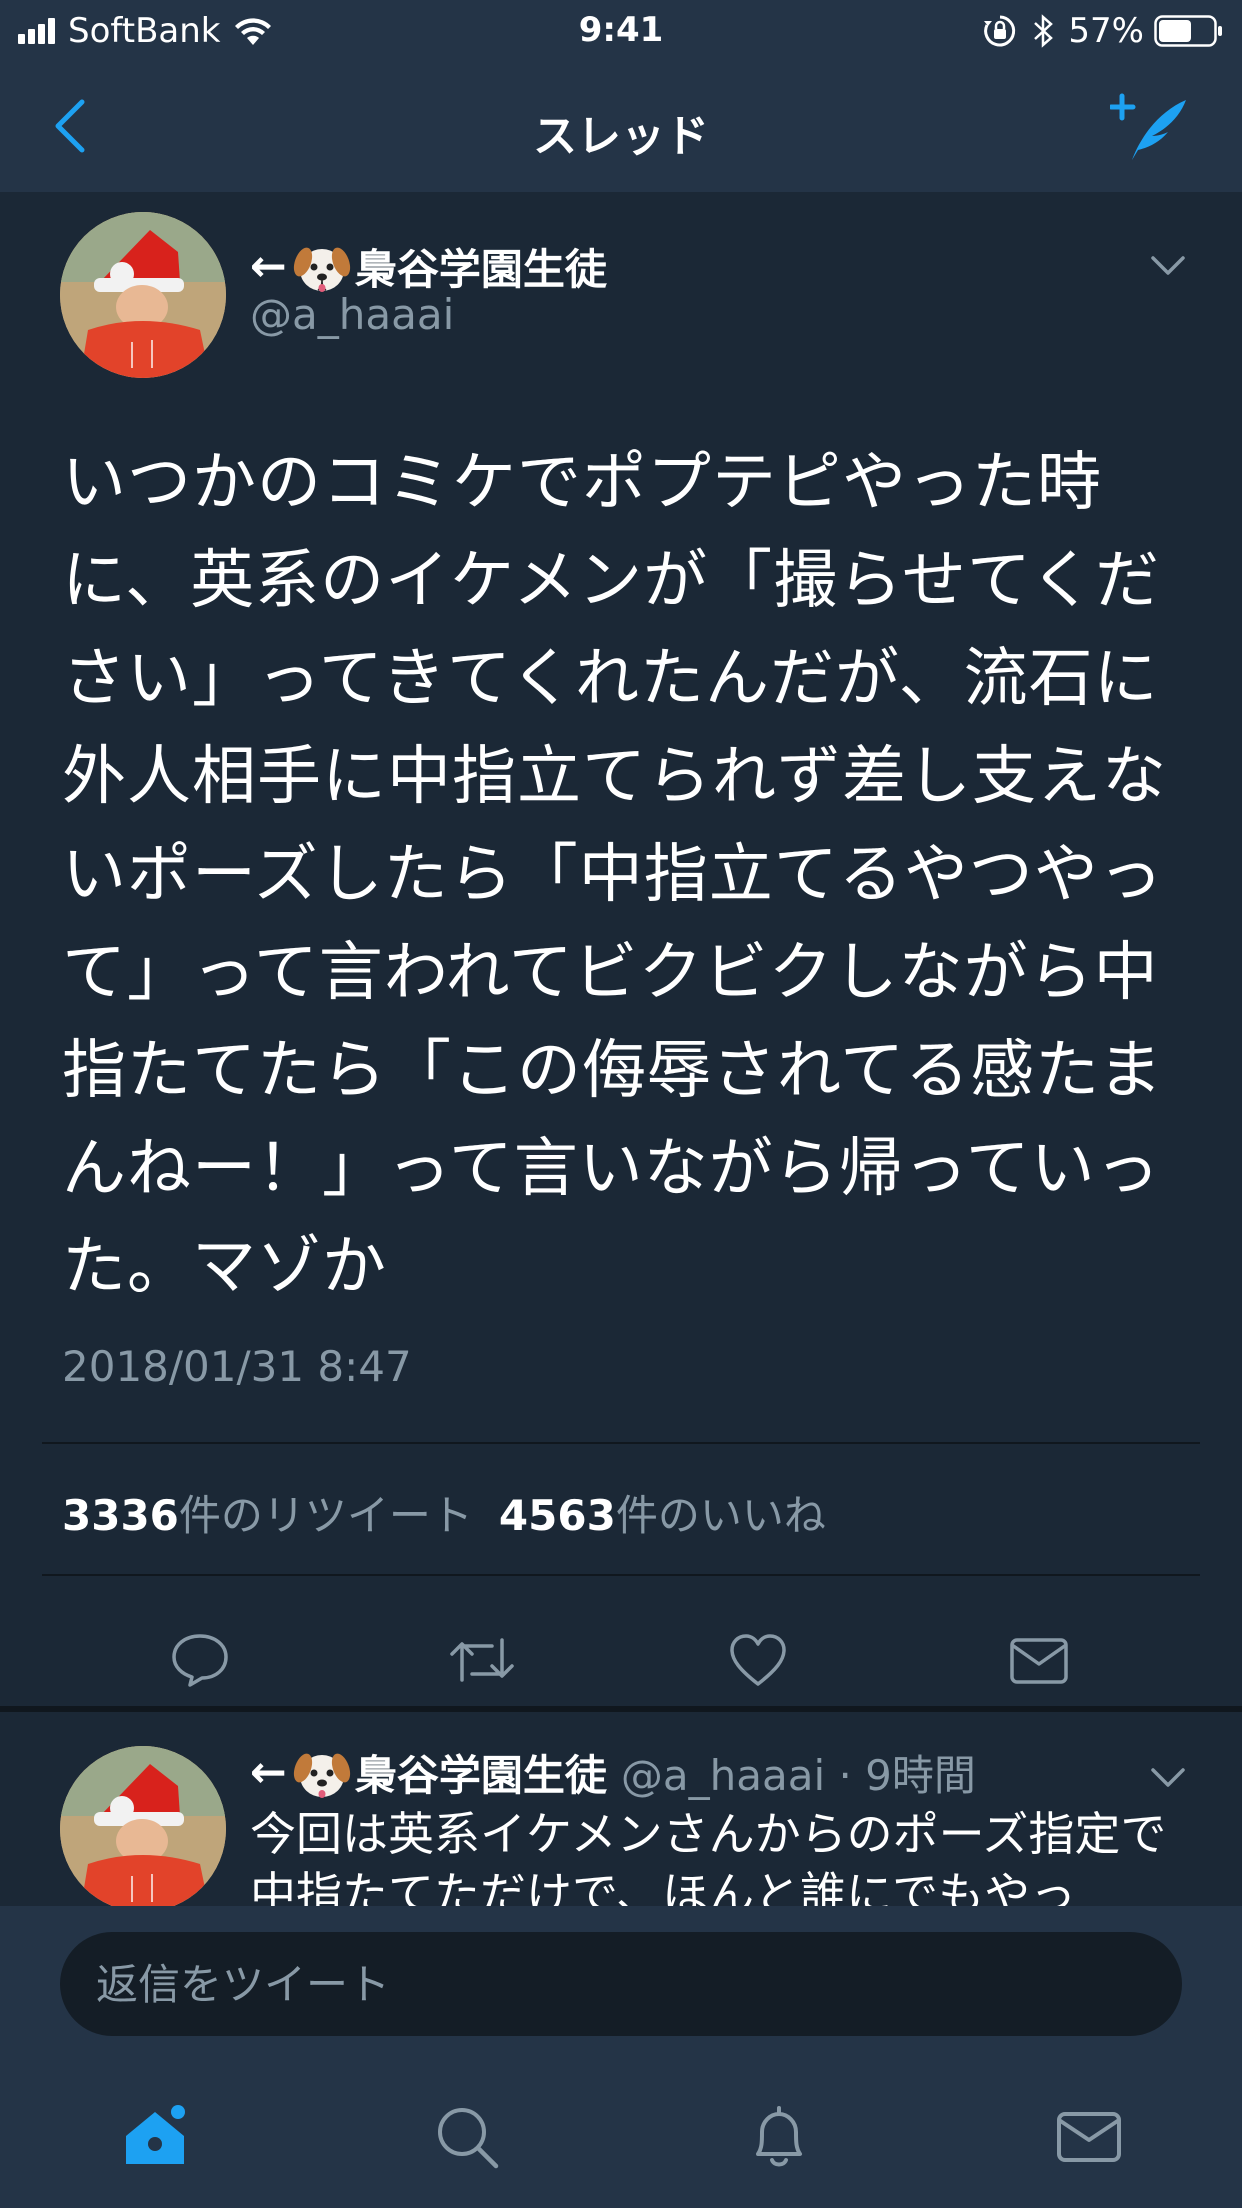 The width and height of the screenshot is (1242, 2208). I want to click on page-title: スレッド, so click(621, 136).